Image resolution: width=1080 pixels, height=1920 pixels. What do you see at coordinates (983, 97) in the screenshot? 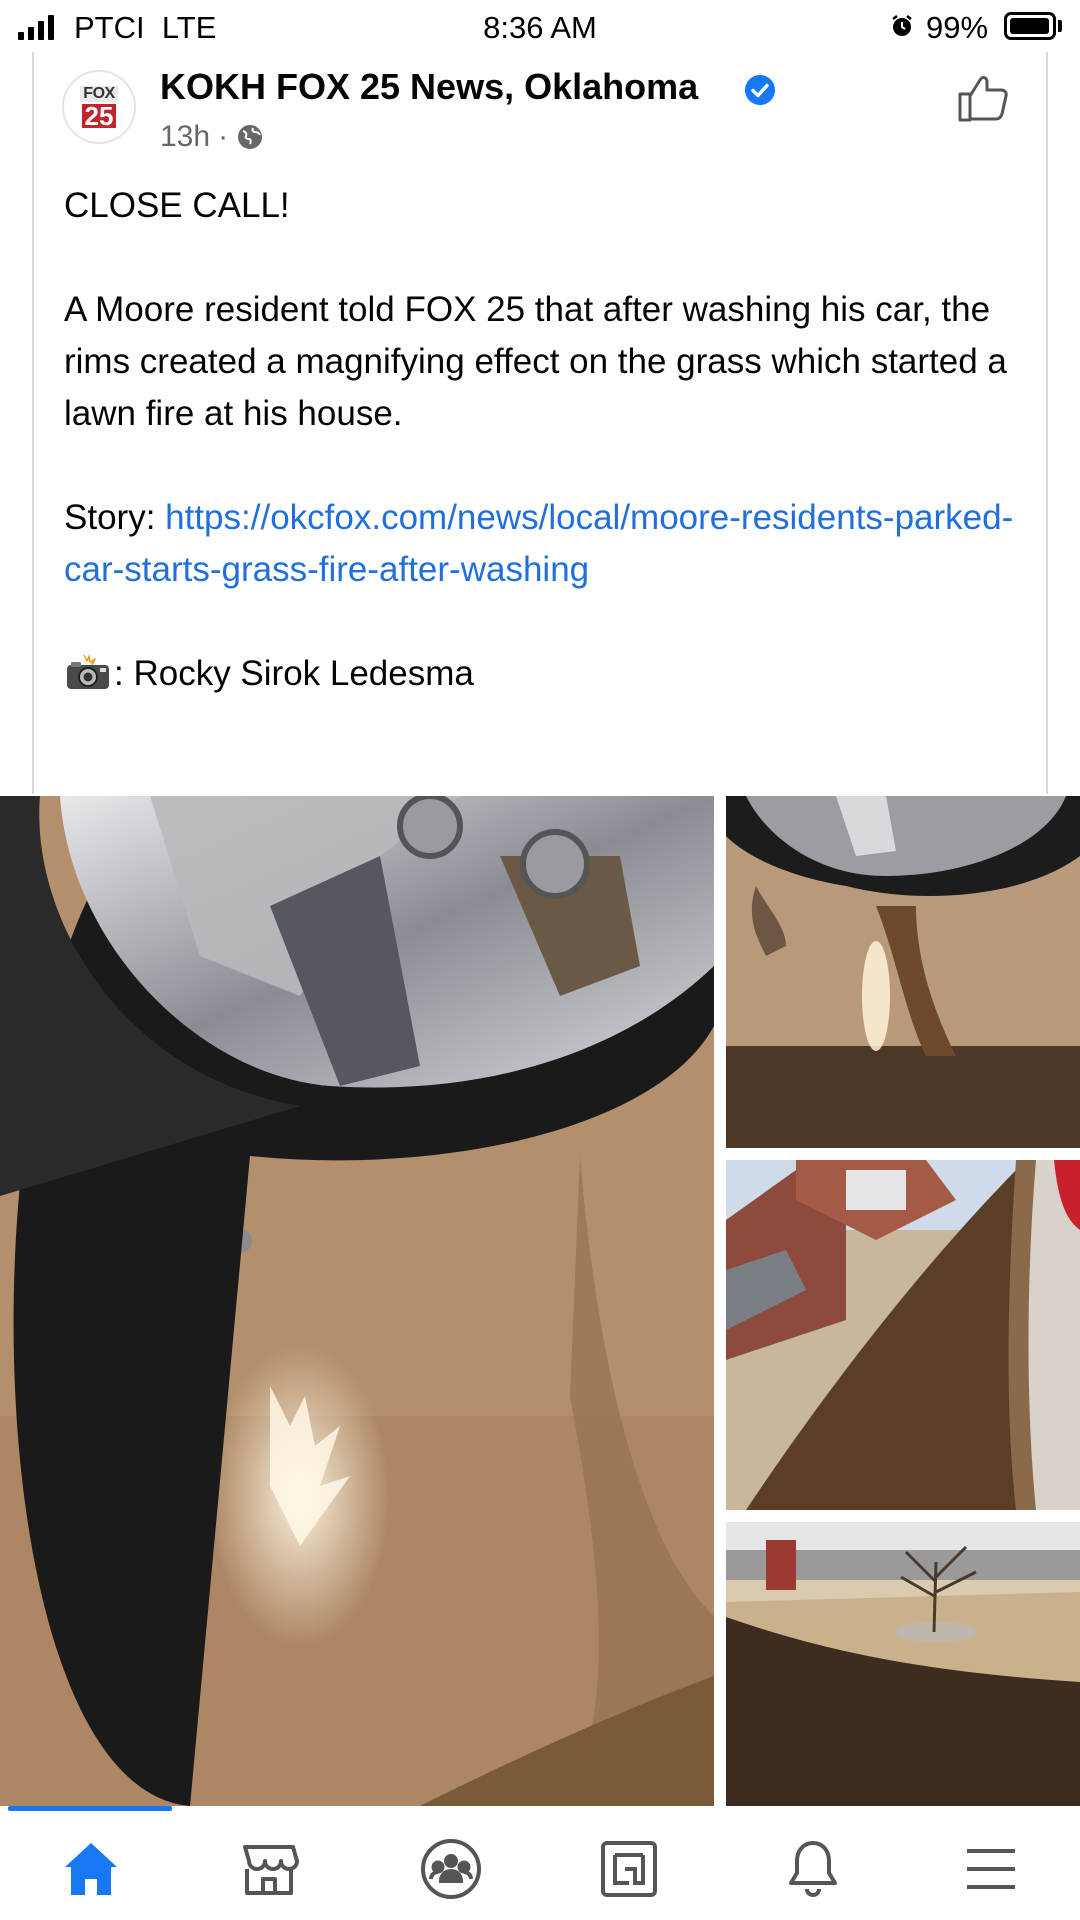
I see `like-icon` at bounding box center [983, 97].